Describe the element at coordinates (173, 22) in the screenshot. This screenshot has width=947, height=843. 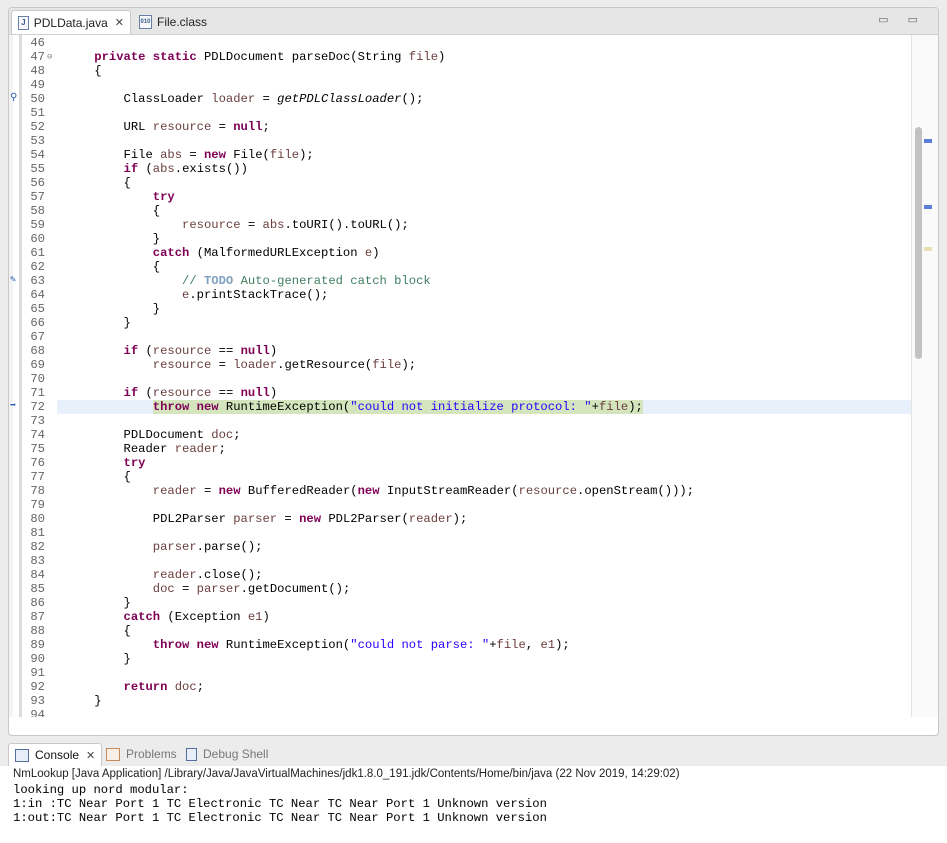
I see `tab-file-class: 010 File.class` at that location.